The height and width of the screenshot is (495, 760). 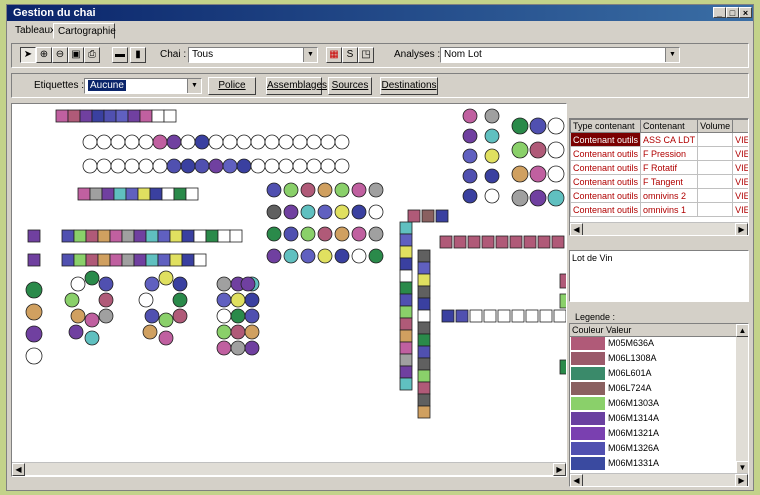 What do you see at coordinates (28, 55) in the screenshot?
I see `pointer-icon: ➤` at bounding box center [28, 55].